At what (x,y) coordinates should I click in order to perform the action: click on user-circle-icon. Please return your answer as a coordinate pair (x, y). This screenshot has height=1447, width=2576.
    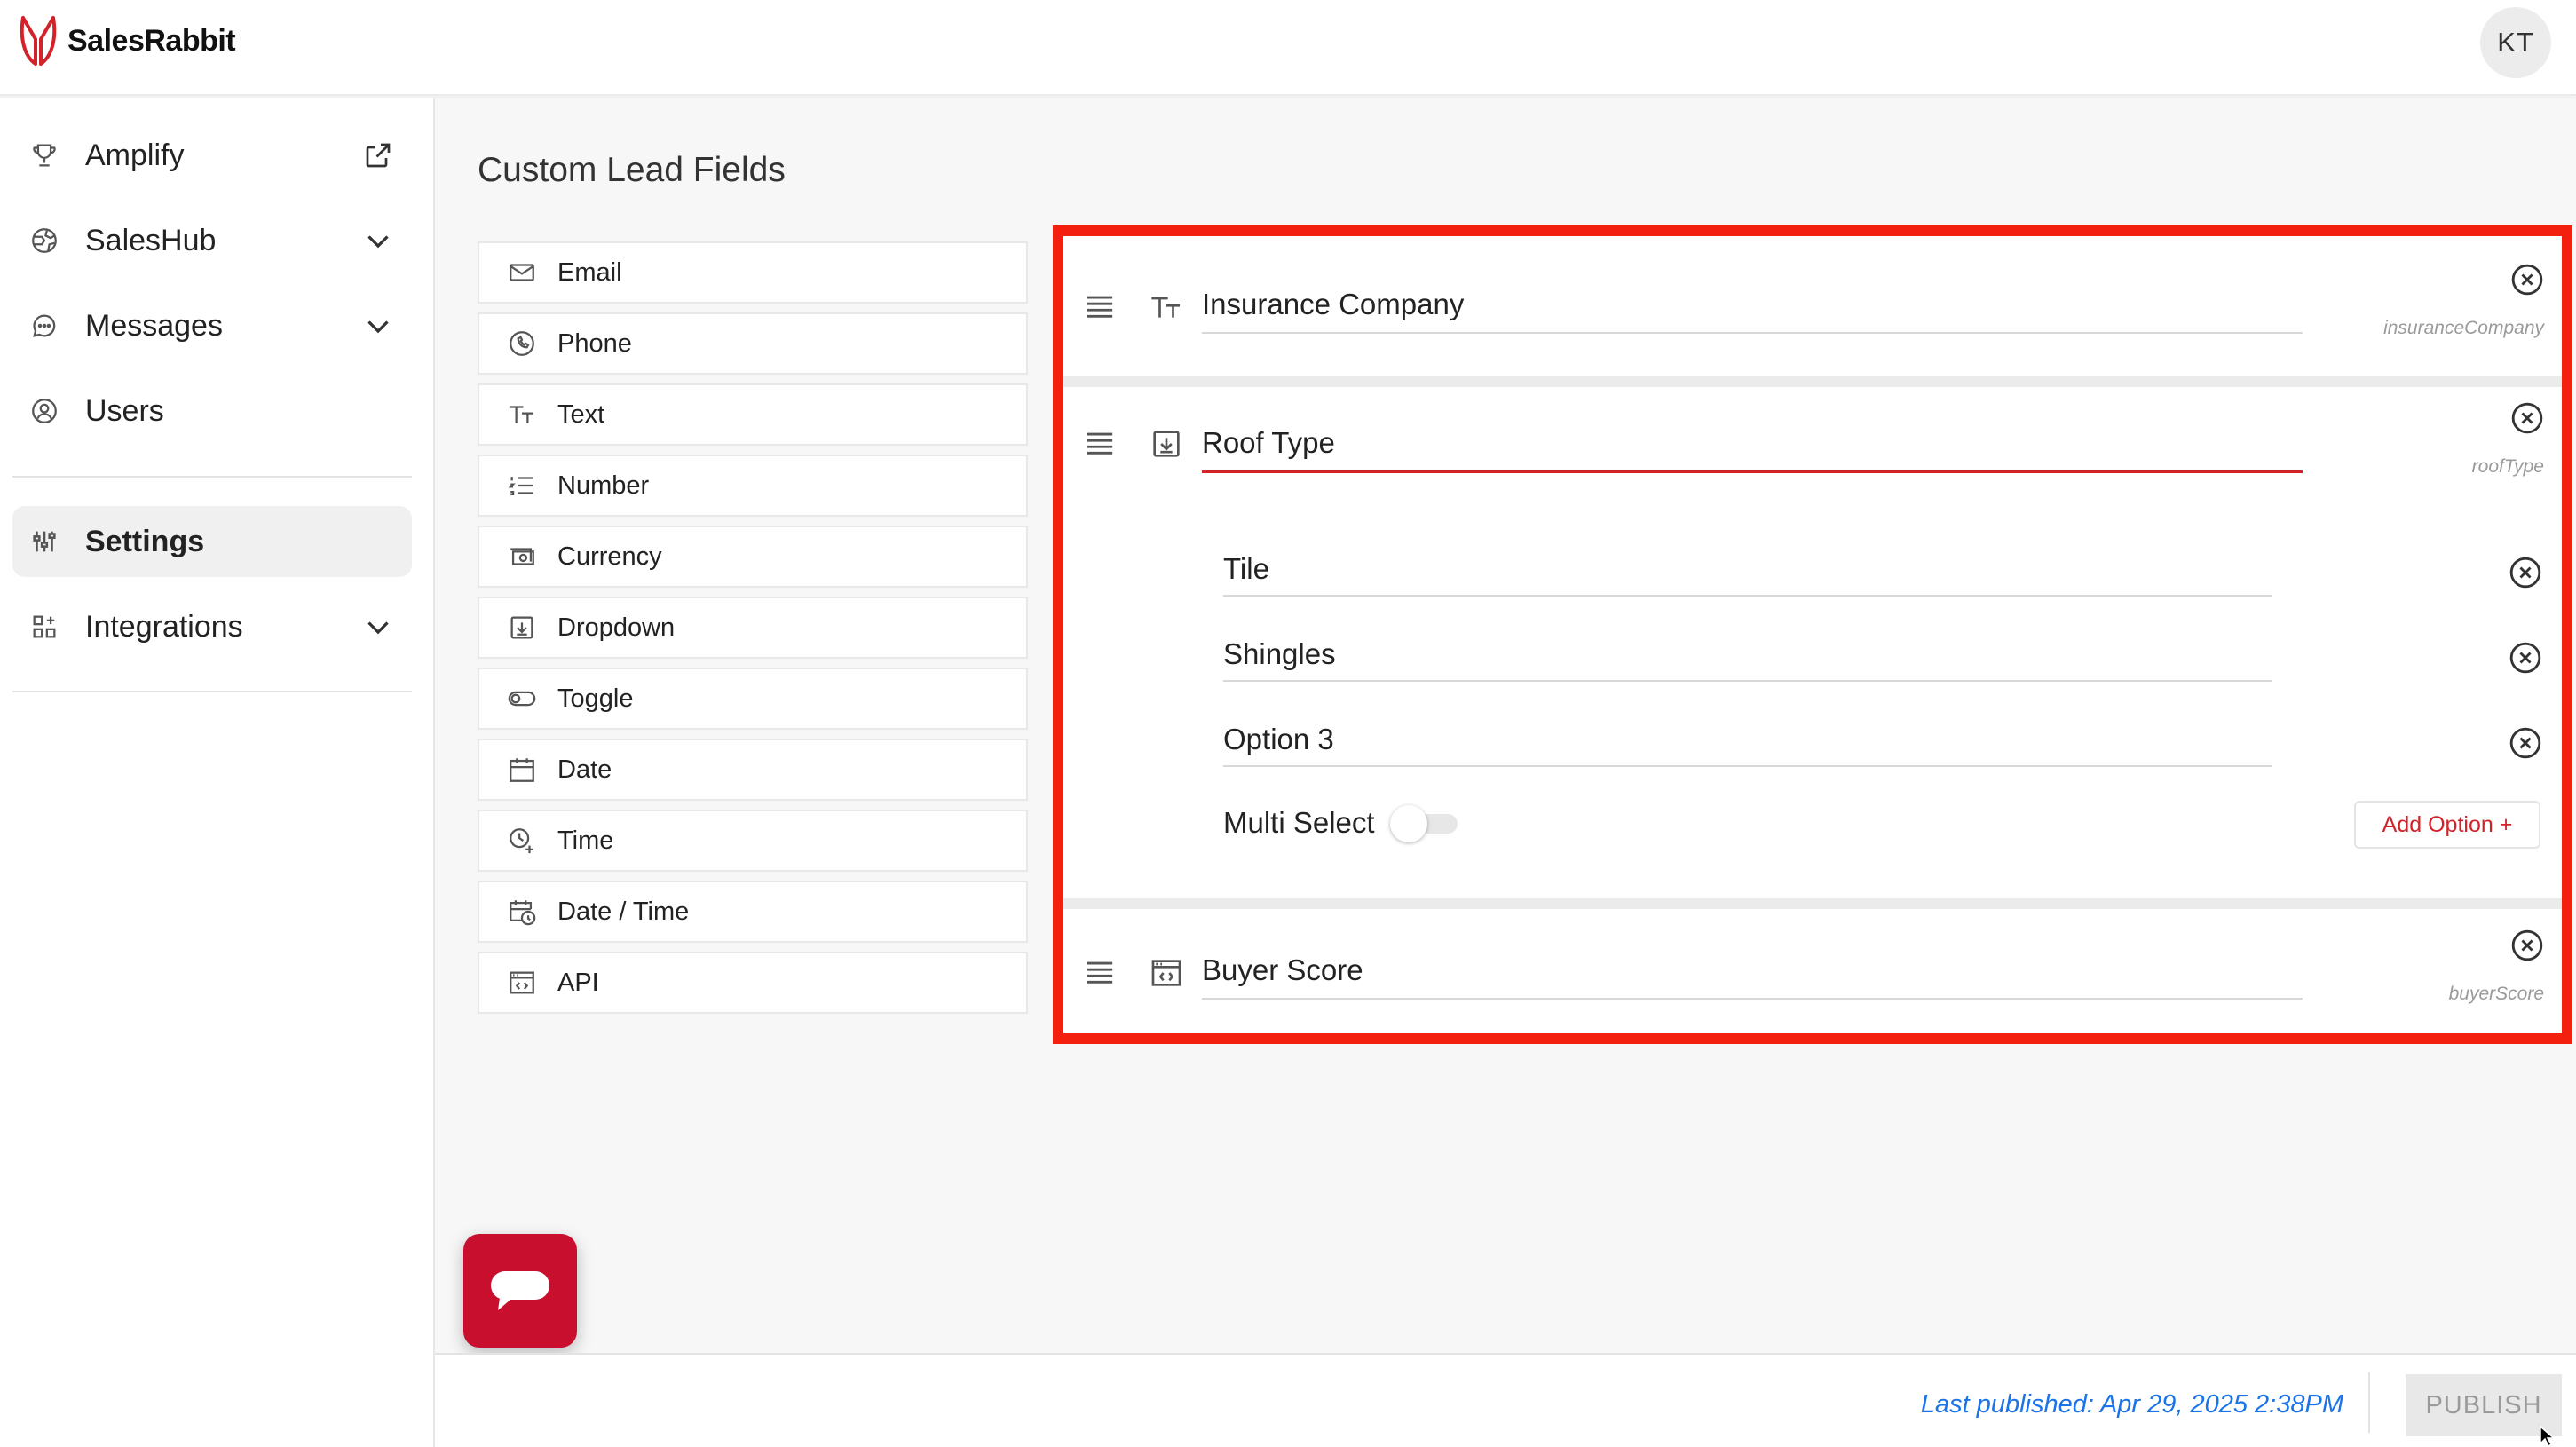
    Looking at the image, I should click on (44, 411).